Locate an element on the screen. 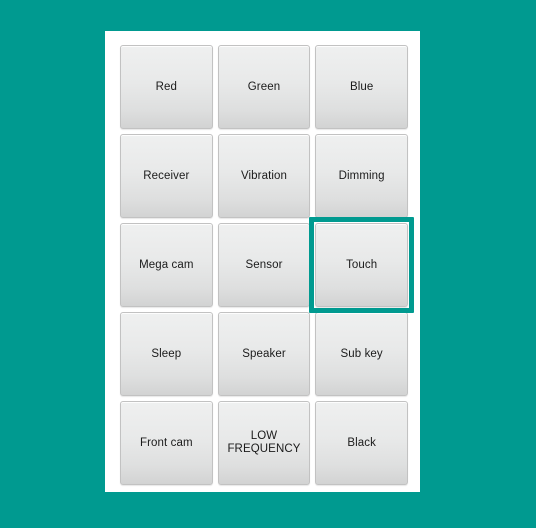  grid-button-label: Black is located at coordinates (361, 442).